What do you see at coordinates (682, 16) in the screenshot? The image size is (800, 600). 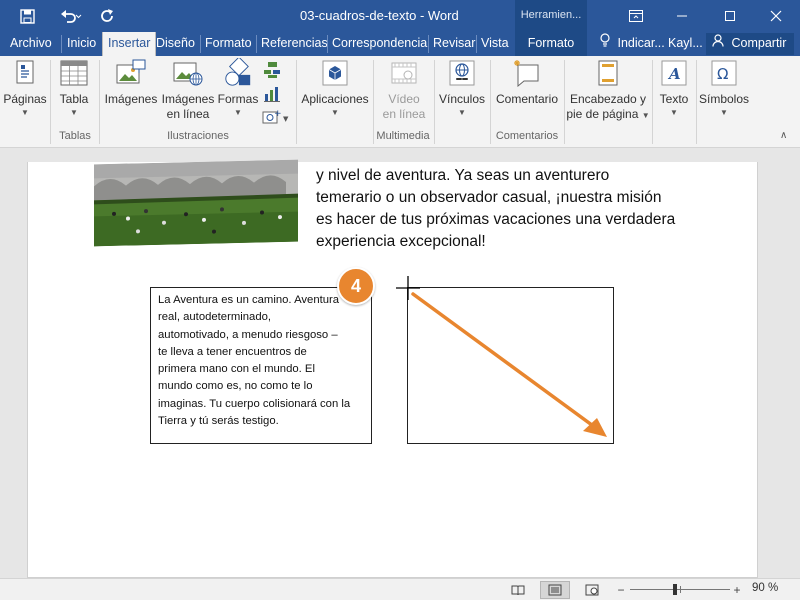 I see `minimize-icon` at bounding box center [682, 16].